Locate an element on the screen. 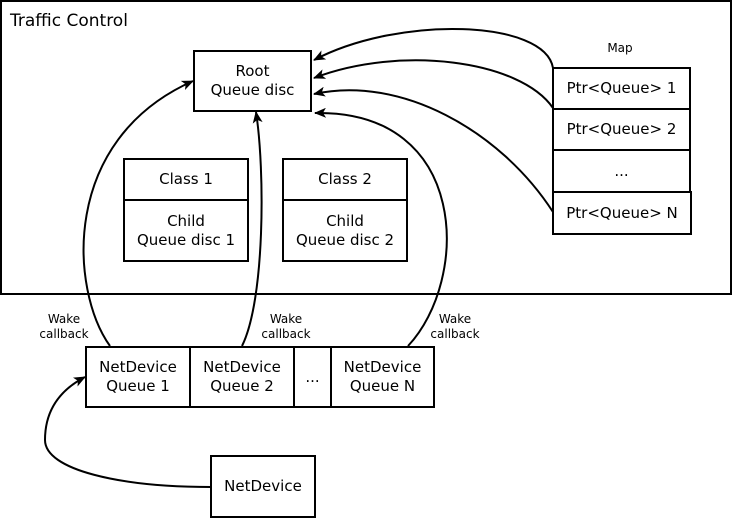 The width and height of the screenshot is (732, 518). map-entry-2-label: Ptr<Queue> 2 is located at coordinates (621, 129).